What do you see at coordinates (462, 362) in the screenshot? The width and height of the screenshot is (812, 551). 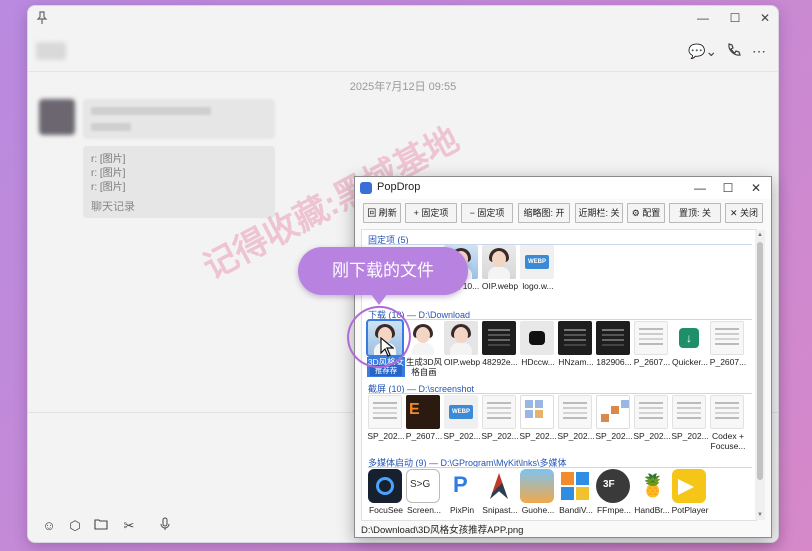 I see `file-label: OIP.webp` at bounding box center [462, 362].